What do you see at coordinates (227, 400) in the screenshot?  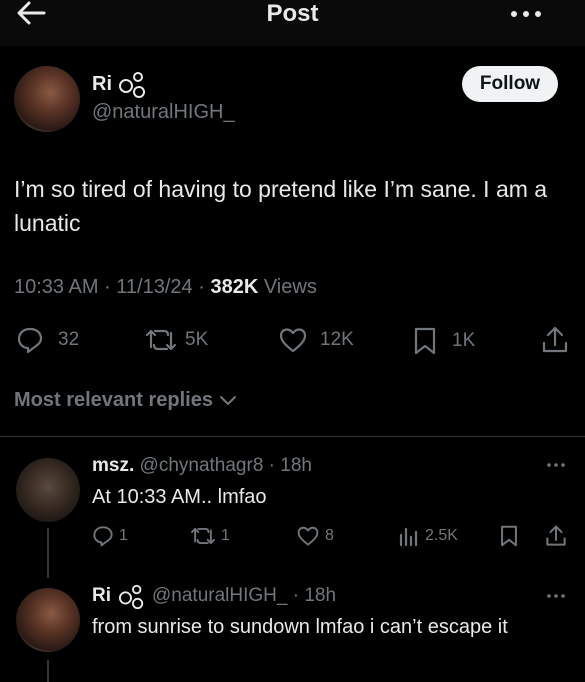 I see `chevron-down-icon` at bounding box center [227, 400].